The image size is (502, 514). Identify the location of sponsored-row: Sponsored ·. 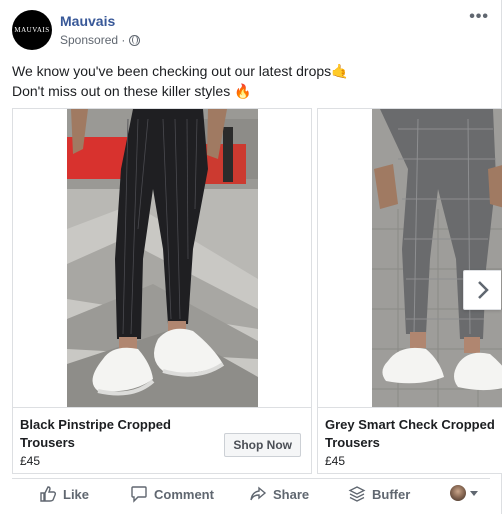
(100, 40).